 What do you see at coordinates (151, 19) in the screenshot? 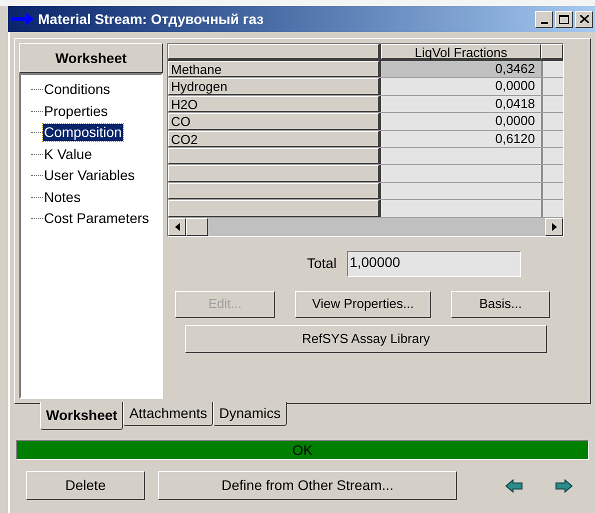
I see `window-title: Material Stream: Отдувочный газ` at bounding box center [151, 19].